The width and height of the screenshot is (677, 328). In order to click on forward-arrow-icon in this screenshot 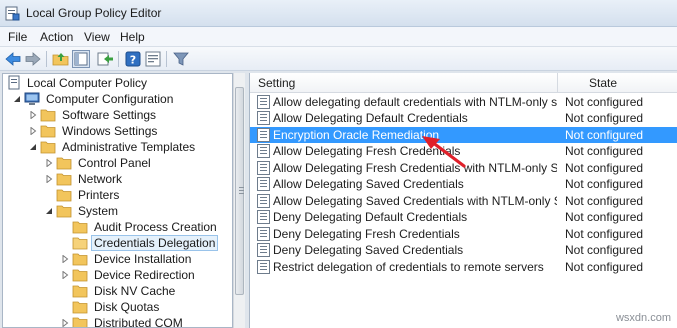, I will do `click(33, 59)`.